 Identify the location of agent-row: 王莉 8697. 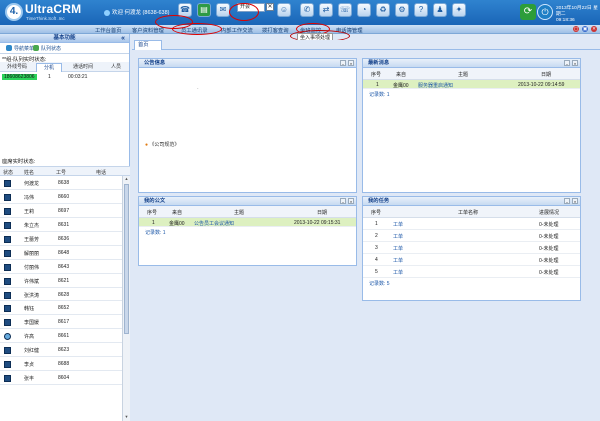
(61, 211).